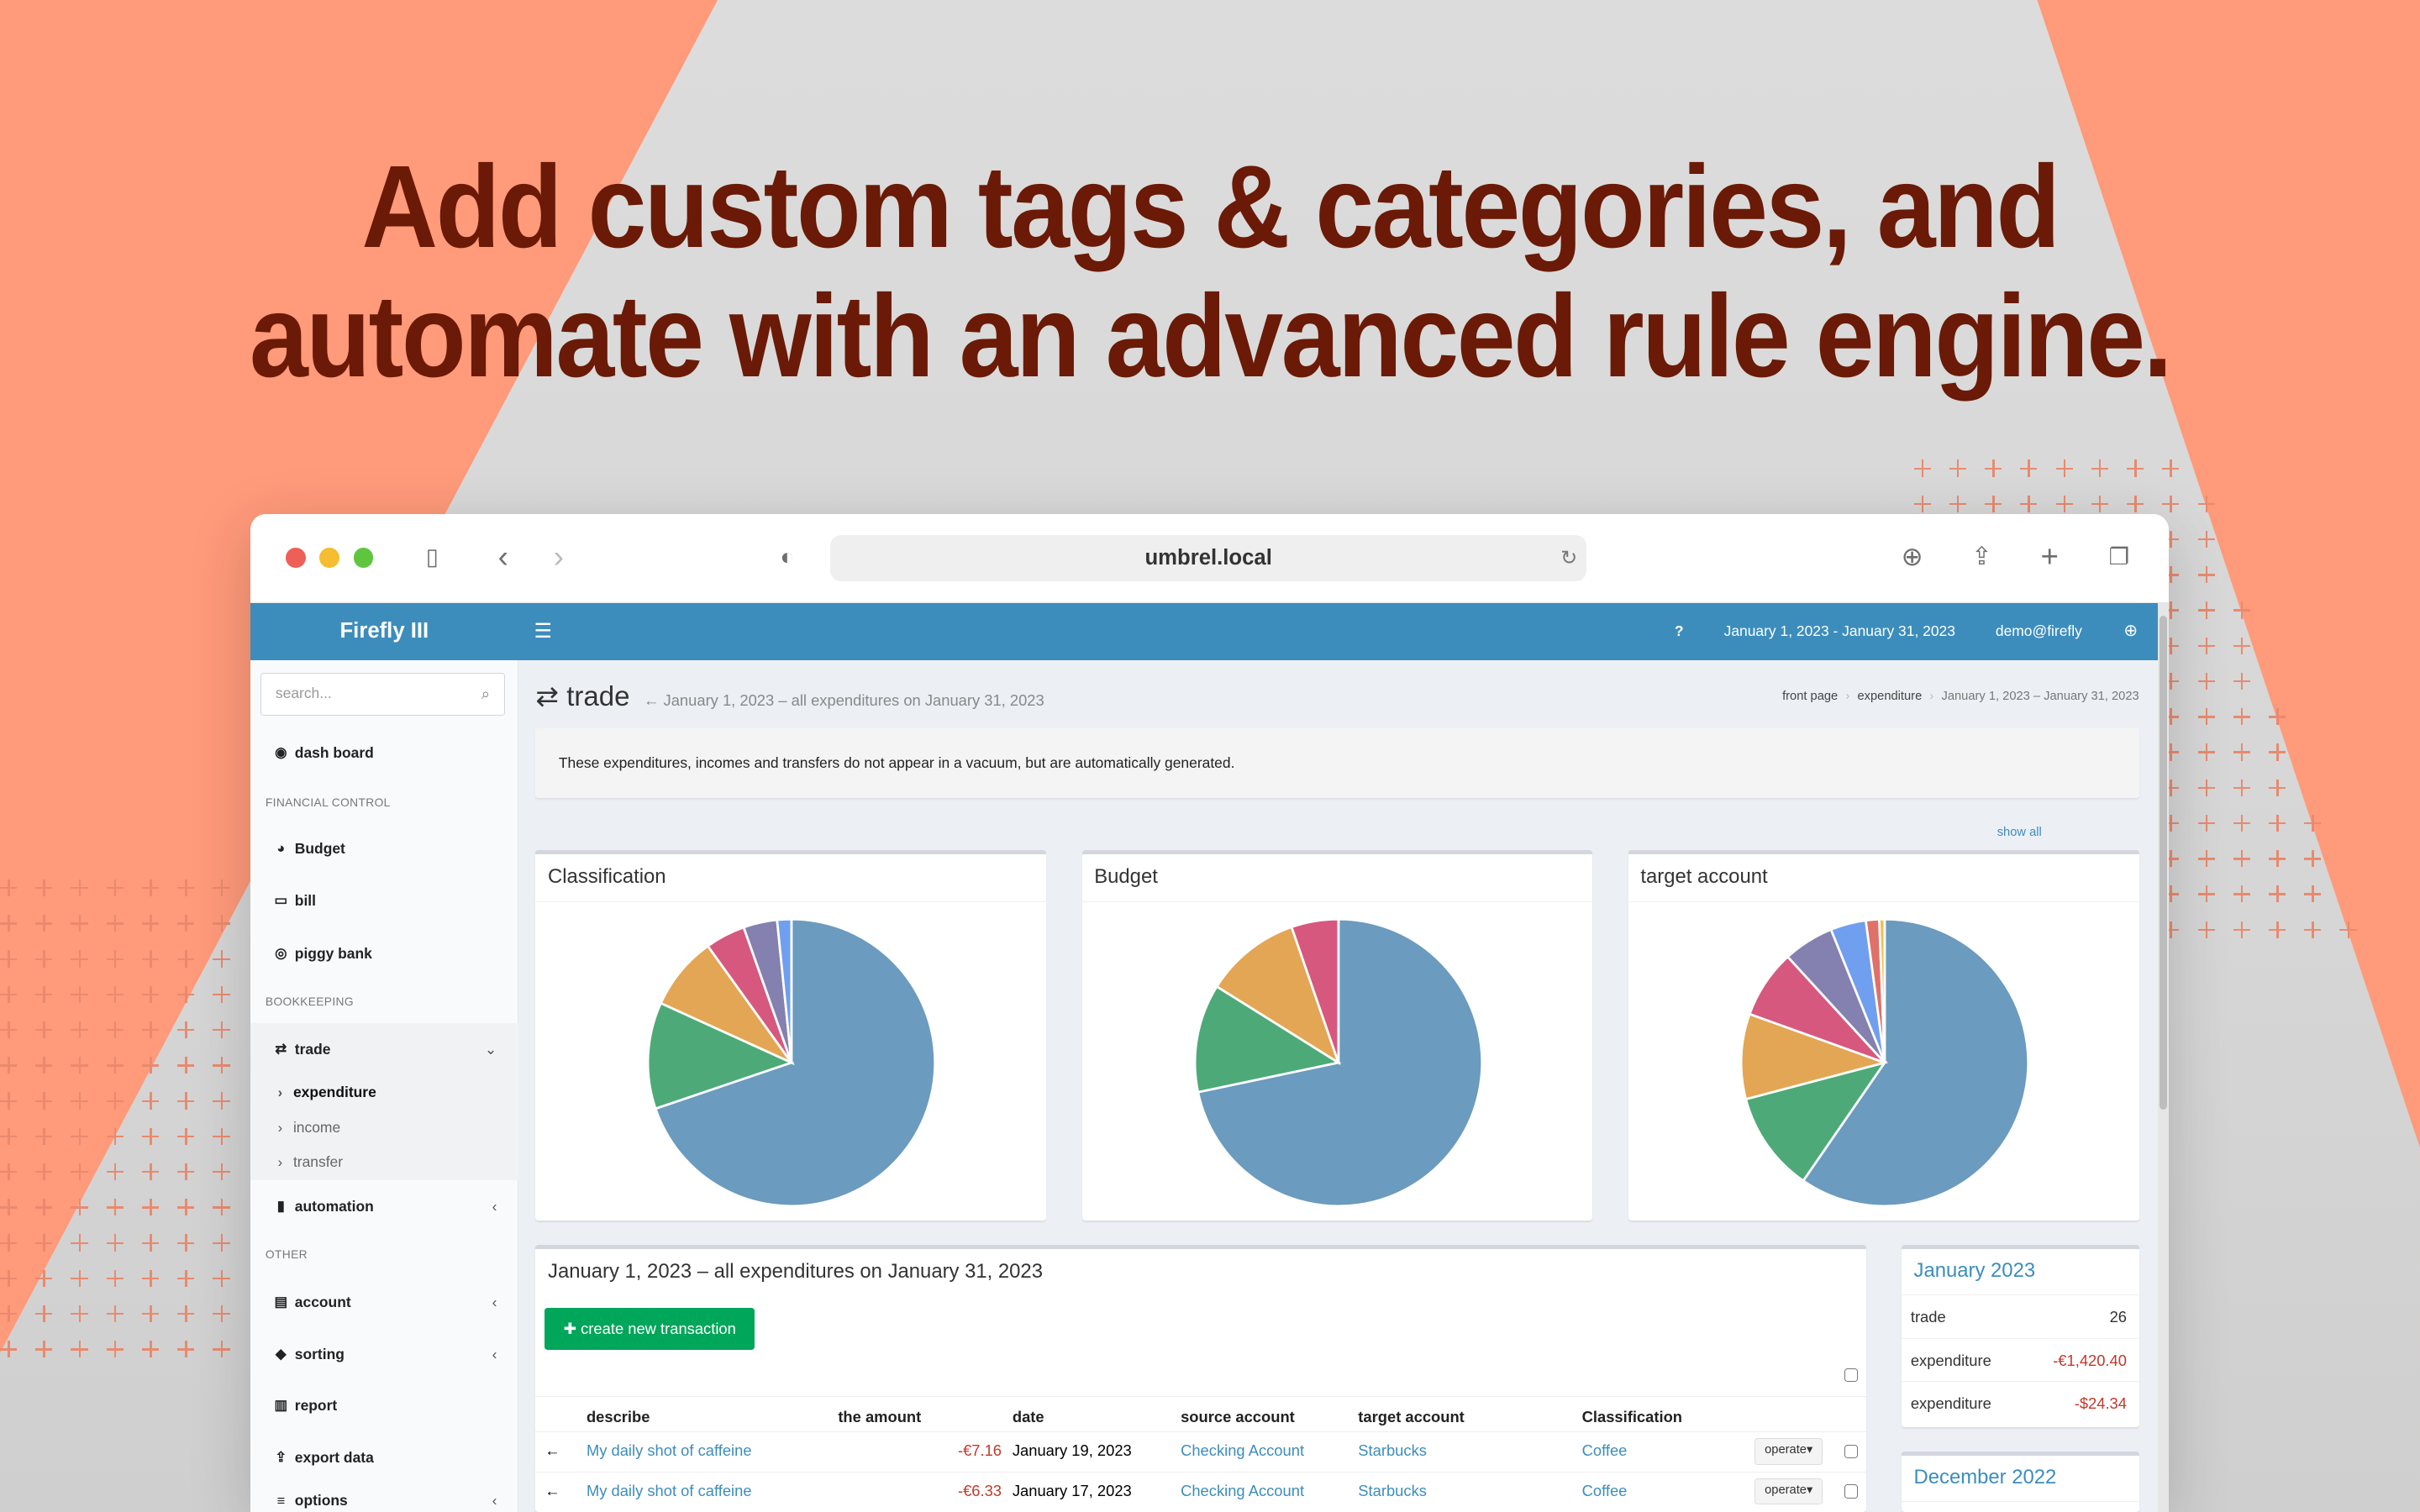 This screenshot has height=1512, width=2420. Describe the element at coordinates (384, 1405) in the screenshot. I see `sidebar-item-report: ▥ report` at that location.